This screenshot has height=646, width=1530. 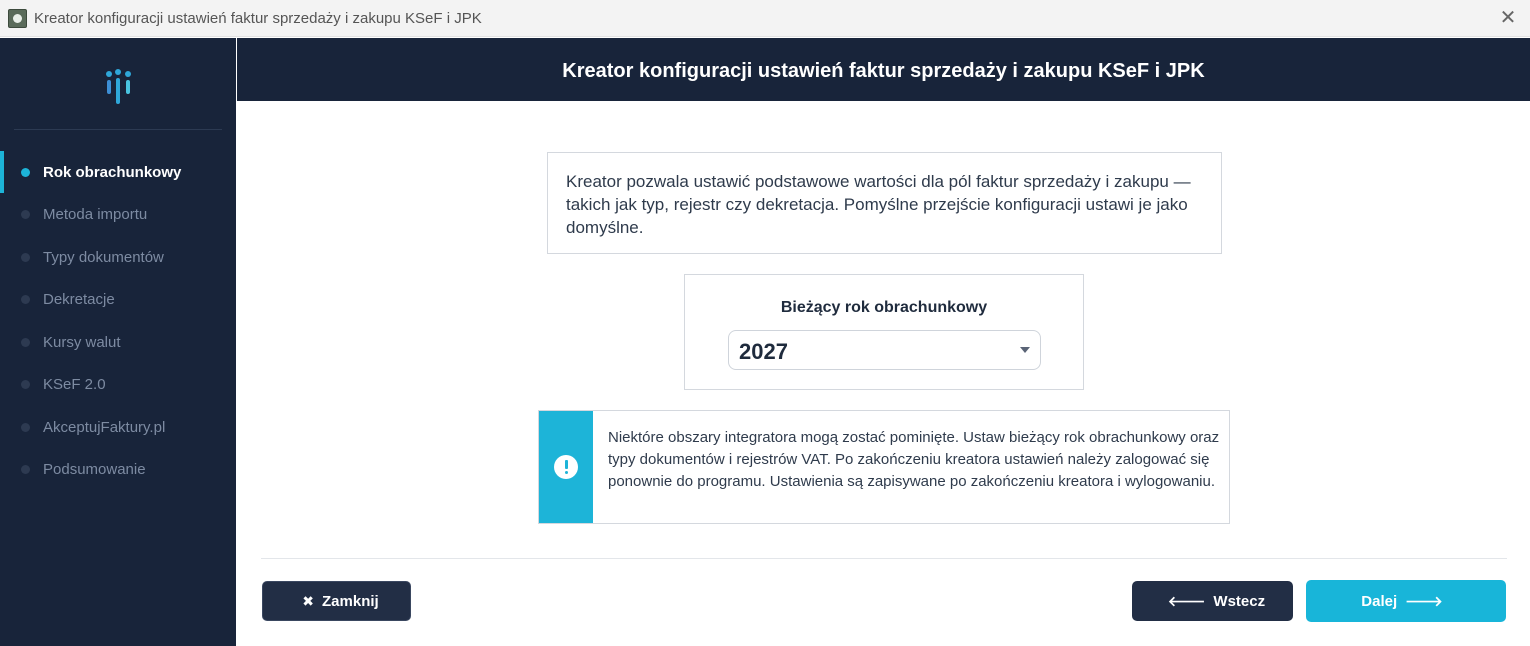 I want to click on sidebar-item-label: KSeF 2.0, so click(x=74, y=385).